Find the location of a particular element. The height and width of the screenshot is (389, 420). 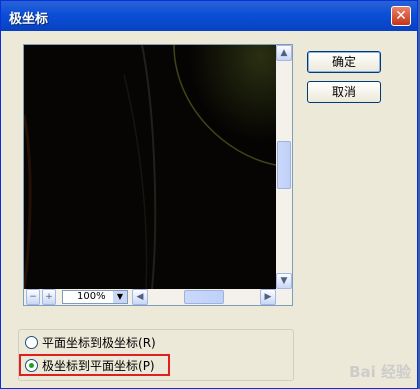

radio-icon is located at coordinates (31, 342).